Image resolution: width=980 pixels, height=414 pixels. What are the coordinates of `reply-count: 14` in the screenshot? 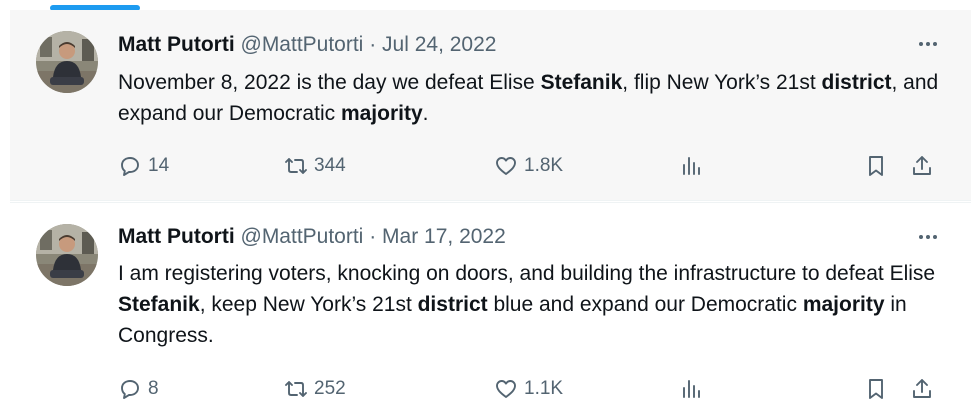 It's located at (159, 165).